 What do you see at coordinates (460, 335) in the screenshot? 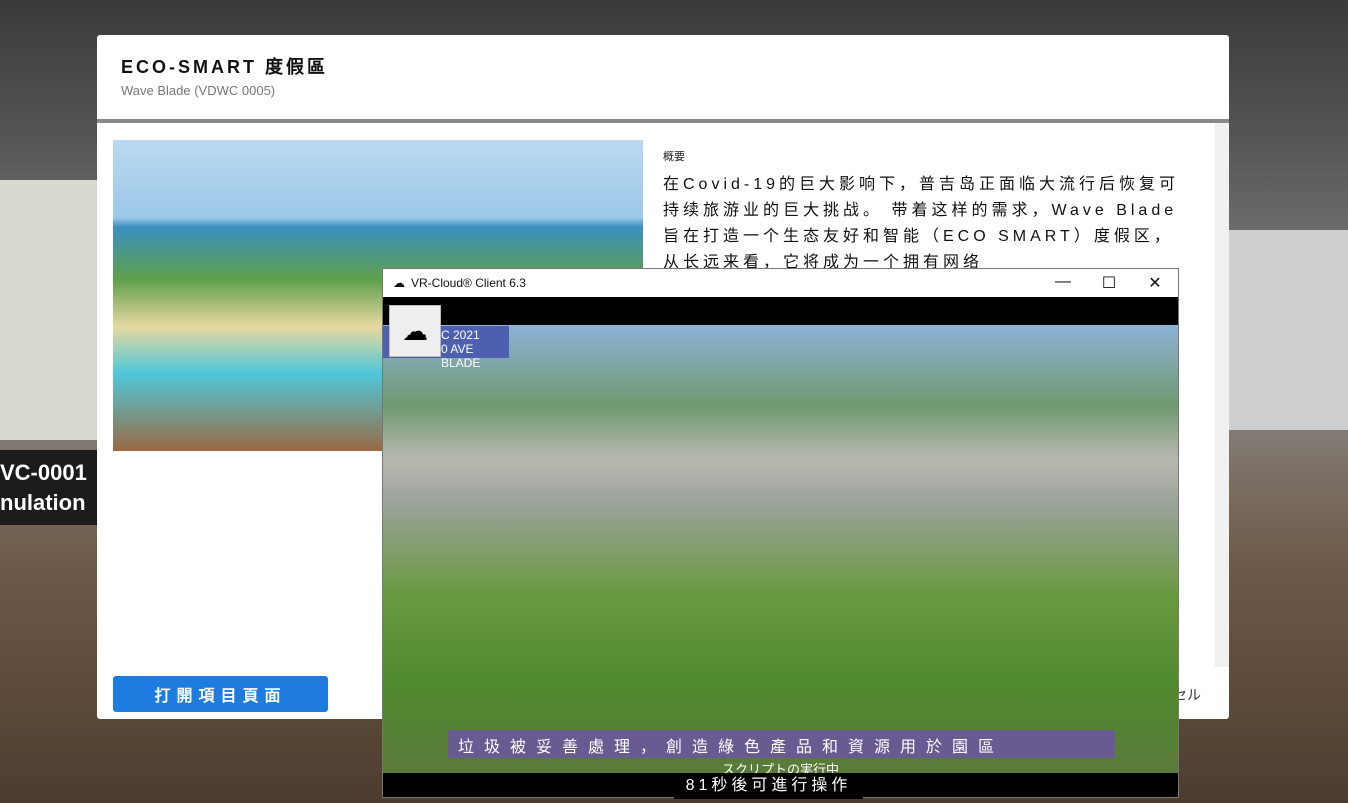
I see `tag-line: C 2021` at bounding box center [460, 335].